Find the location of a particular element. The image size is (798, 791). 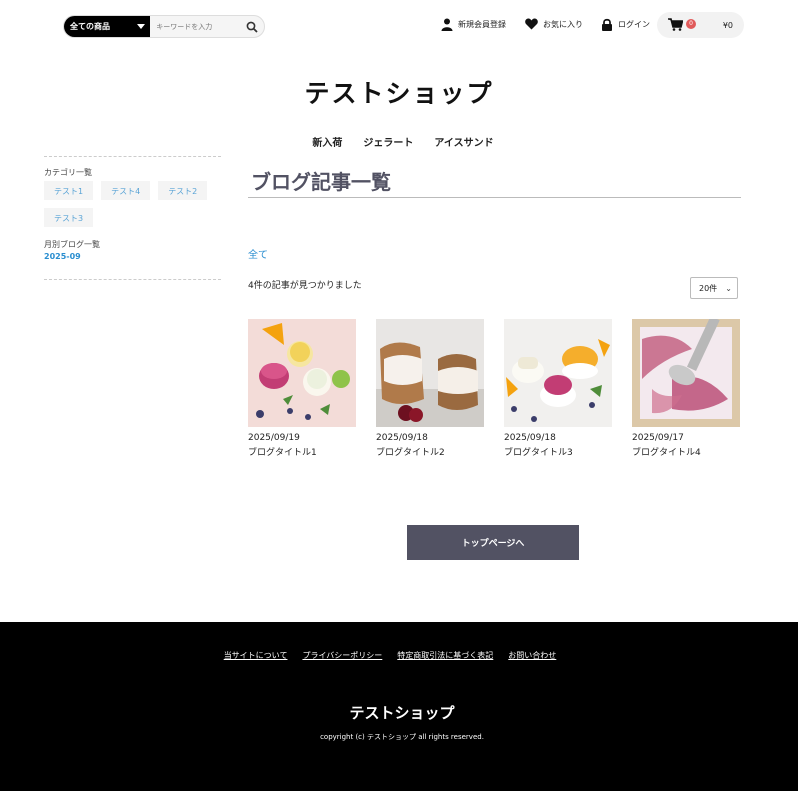

favorites-link: お気に入り is located at coordinates (554, 24).